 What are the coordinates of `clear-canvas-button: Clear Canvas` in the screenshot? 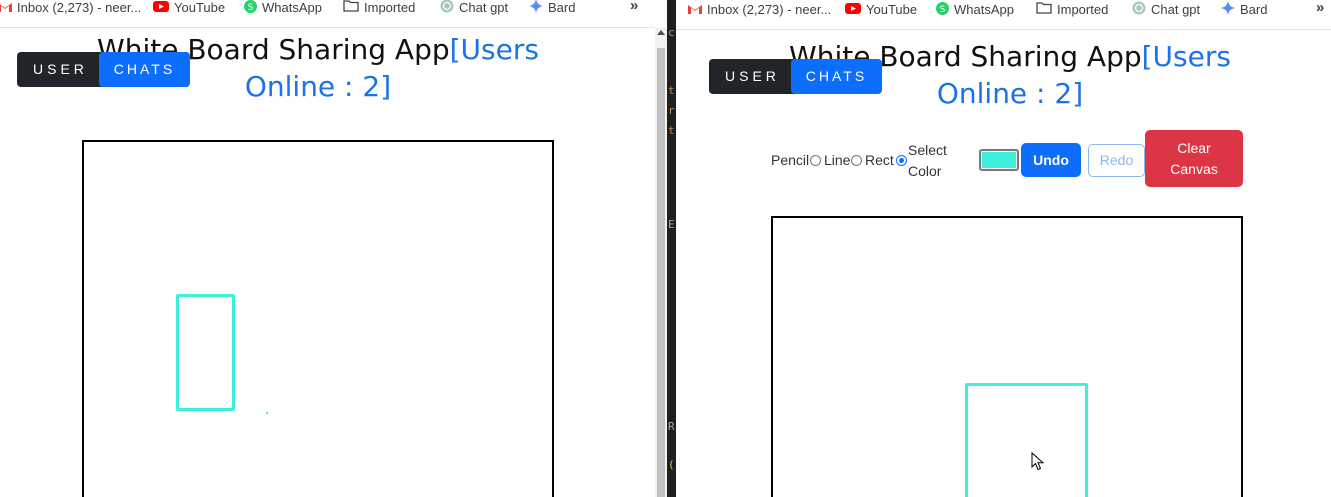 It's located at (1194, 158).